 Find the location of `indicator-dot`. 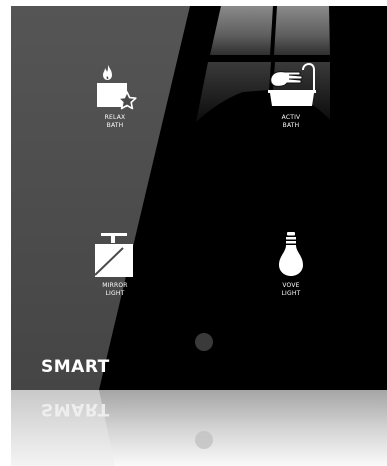

indicator-dot is located at coordinates (204, 342).